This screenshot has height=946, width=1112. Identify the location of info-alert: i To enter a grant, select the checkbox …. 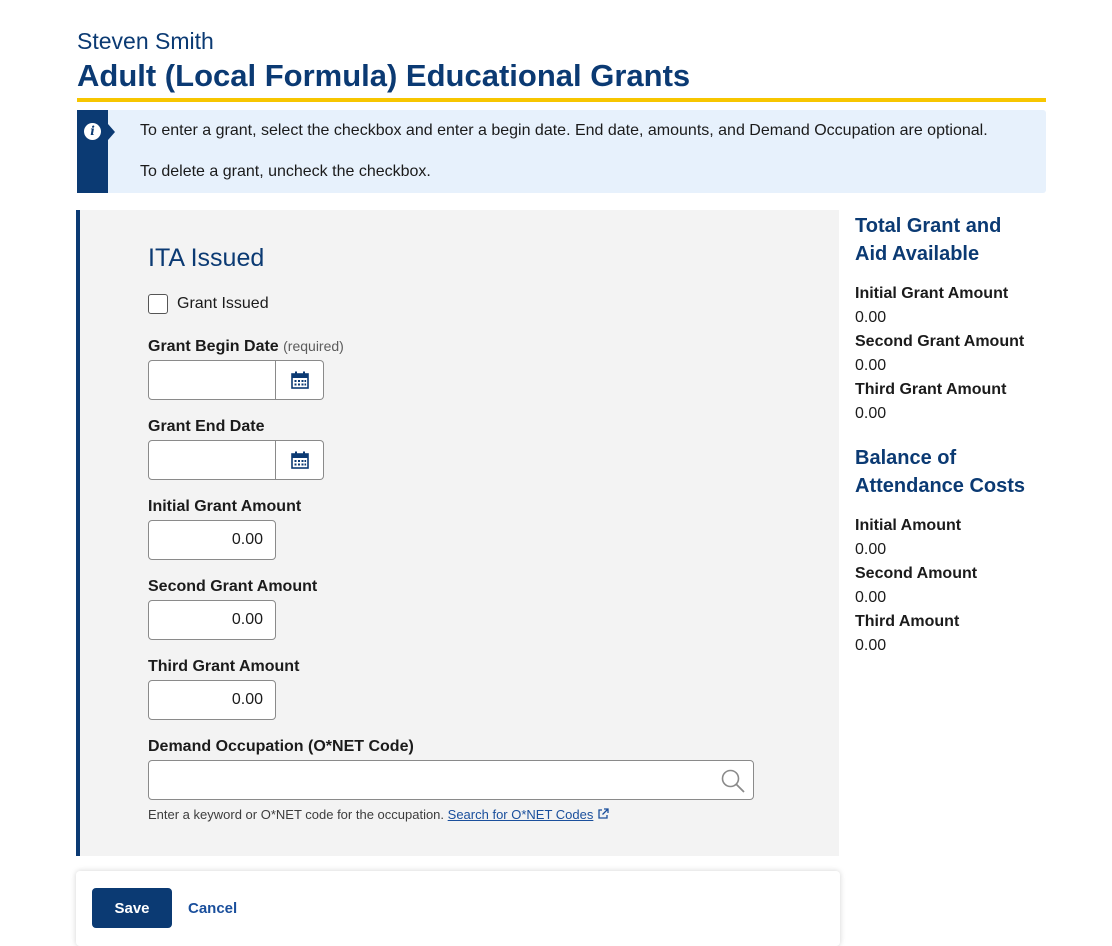
(561, 151).